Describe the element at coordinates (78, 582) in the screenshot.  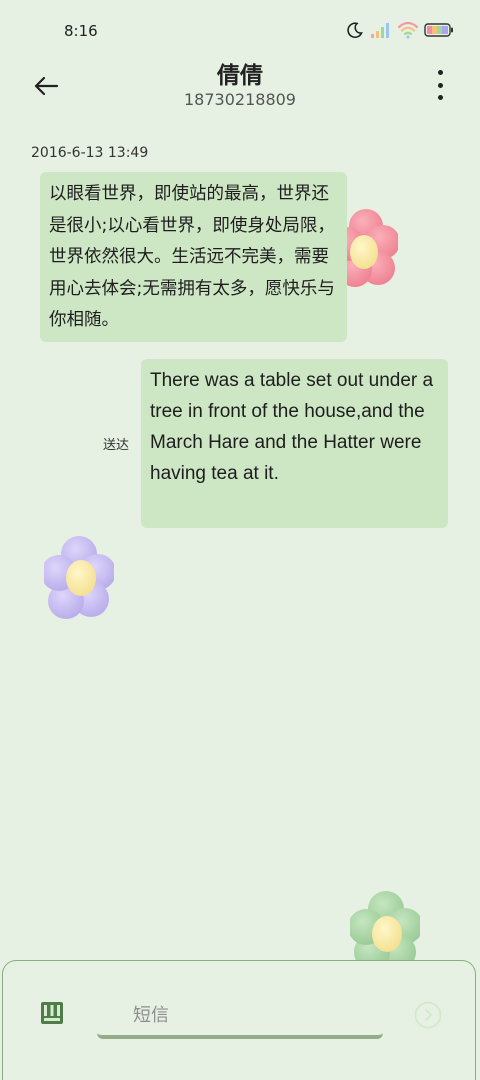
I see `purple-flower-decoration` at that location.